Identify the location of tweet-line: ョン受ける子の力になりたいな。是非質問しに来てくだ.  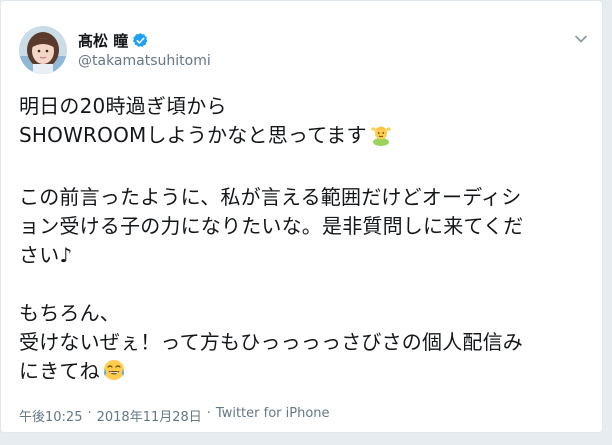
(271, 226).